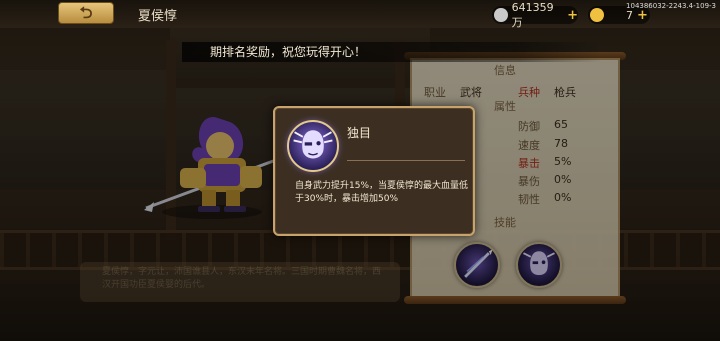 This screenshot has width=720, height=341. I want to click on build-id: 104386032-2243.4-109-3, so click(671, 6).